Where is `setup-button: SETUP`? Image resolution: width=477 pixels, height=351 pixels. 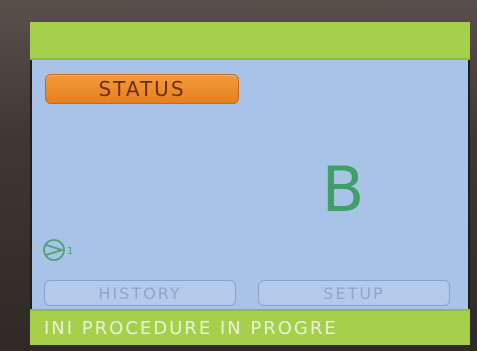 setup-button: SETUP is located at coordinates (354, 293).